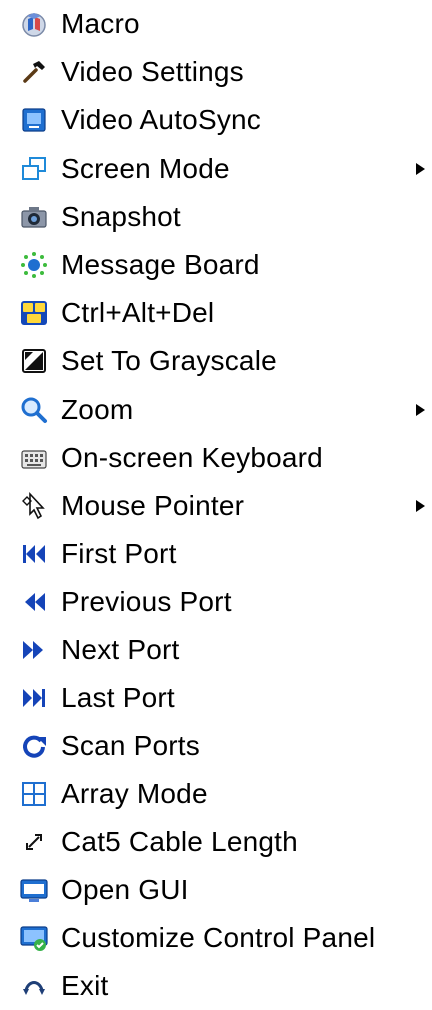 This screenshot has height=1010, width=432. I want to click on menu-item-next-port: Next Port, so click(216, 650).